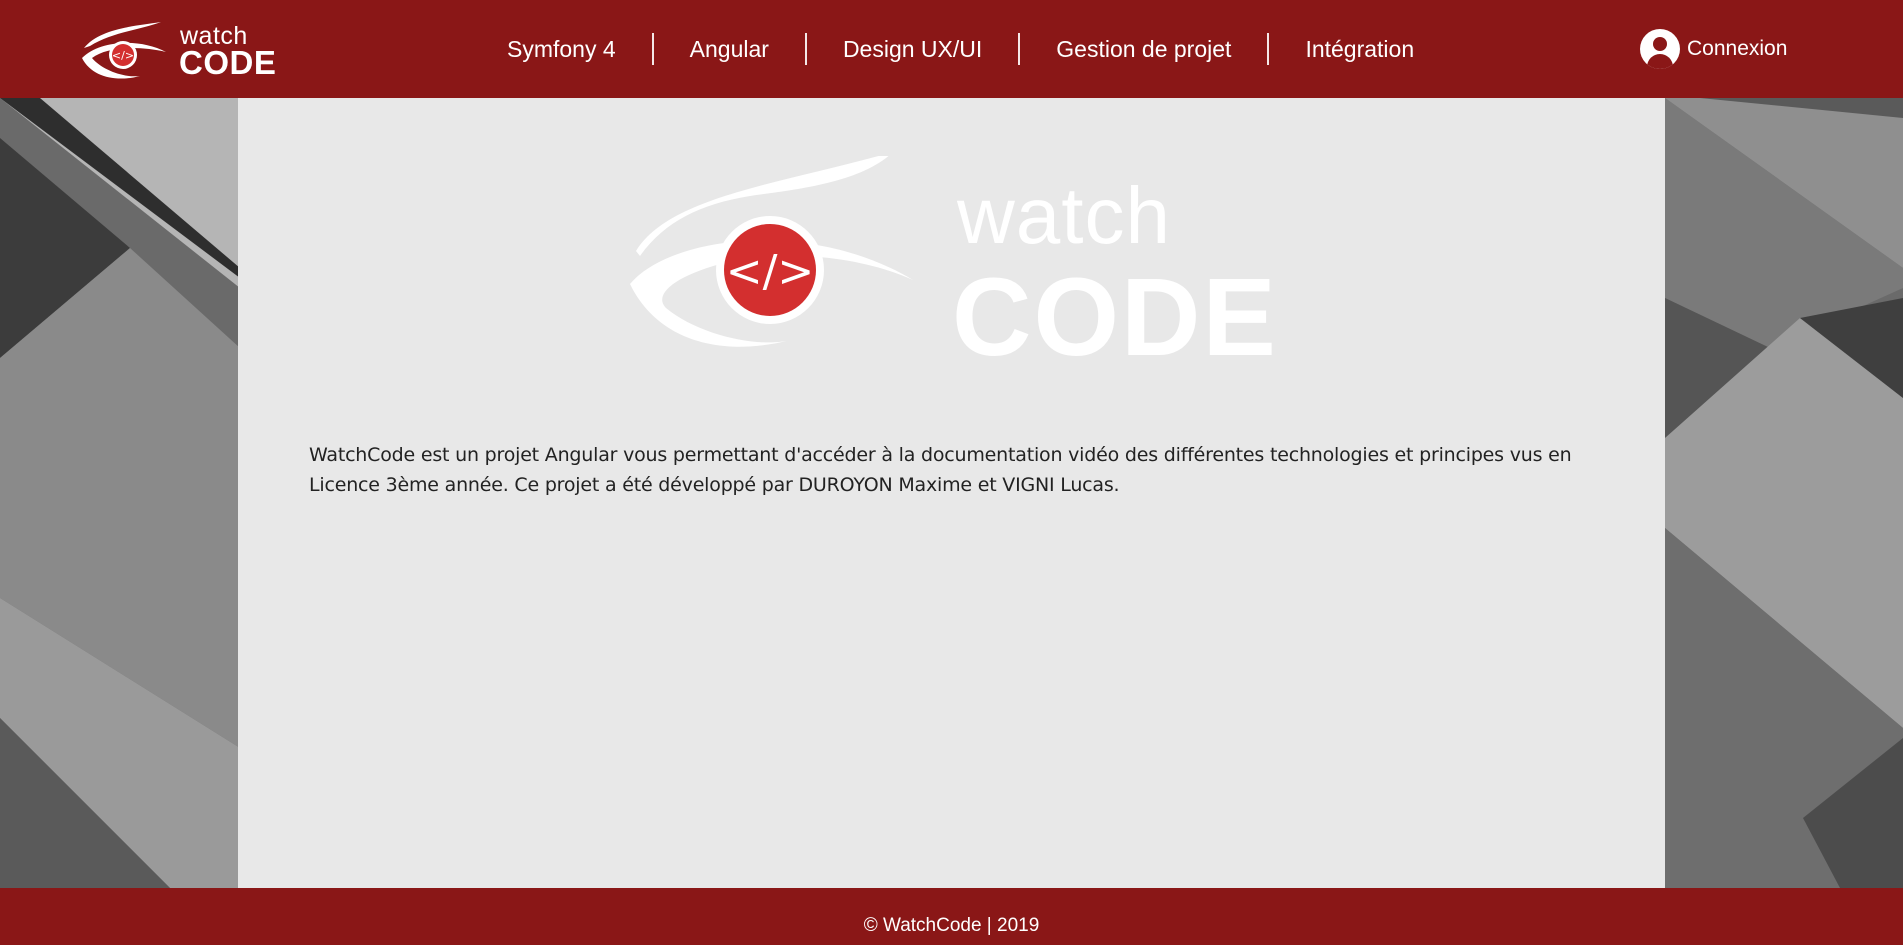  I want to click on user-circle-icon, so click(1660, 49).